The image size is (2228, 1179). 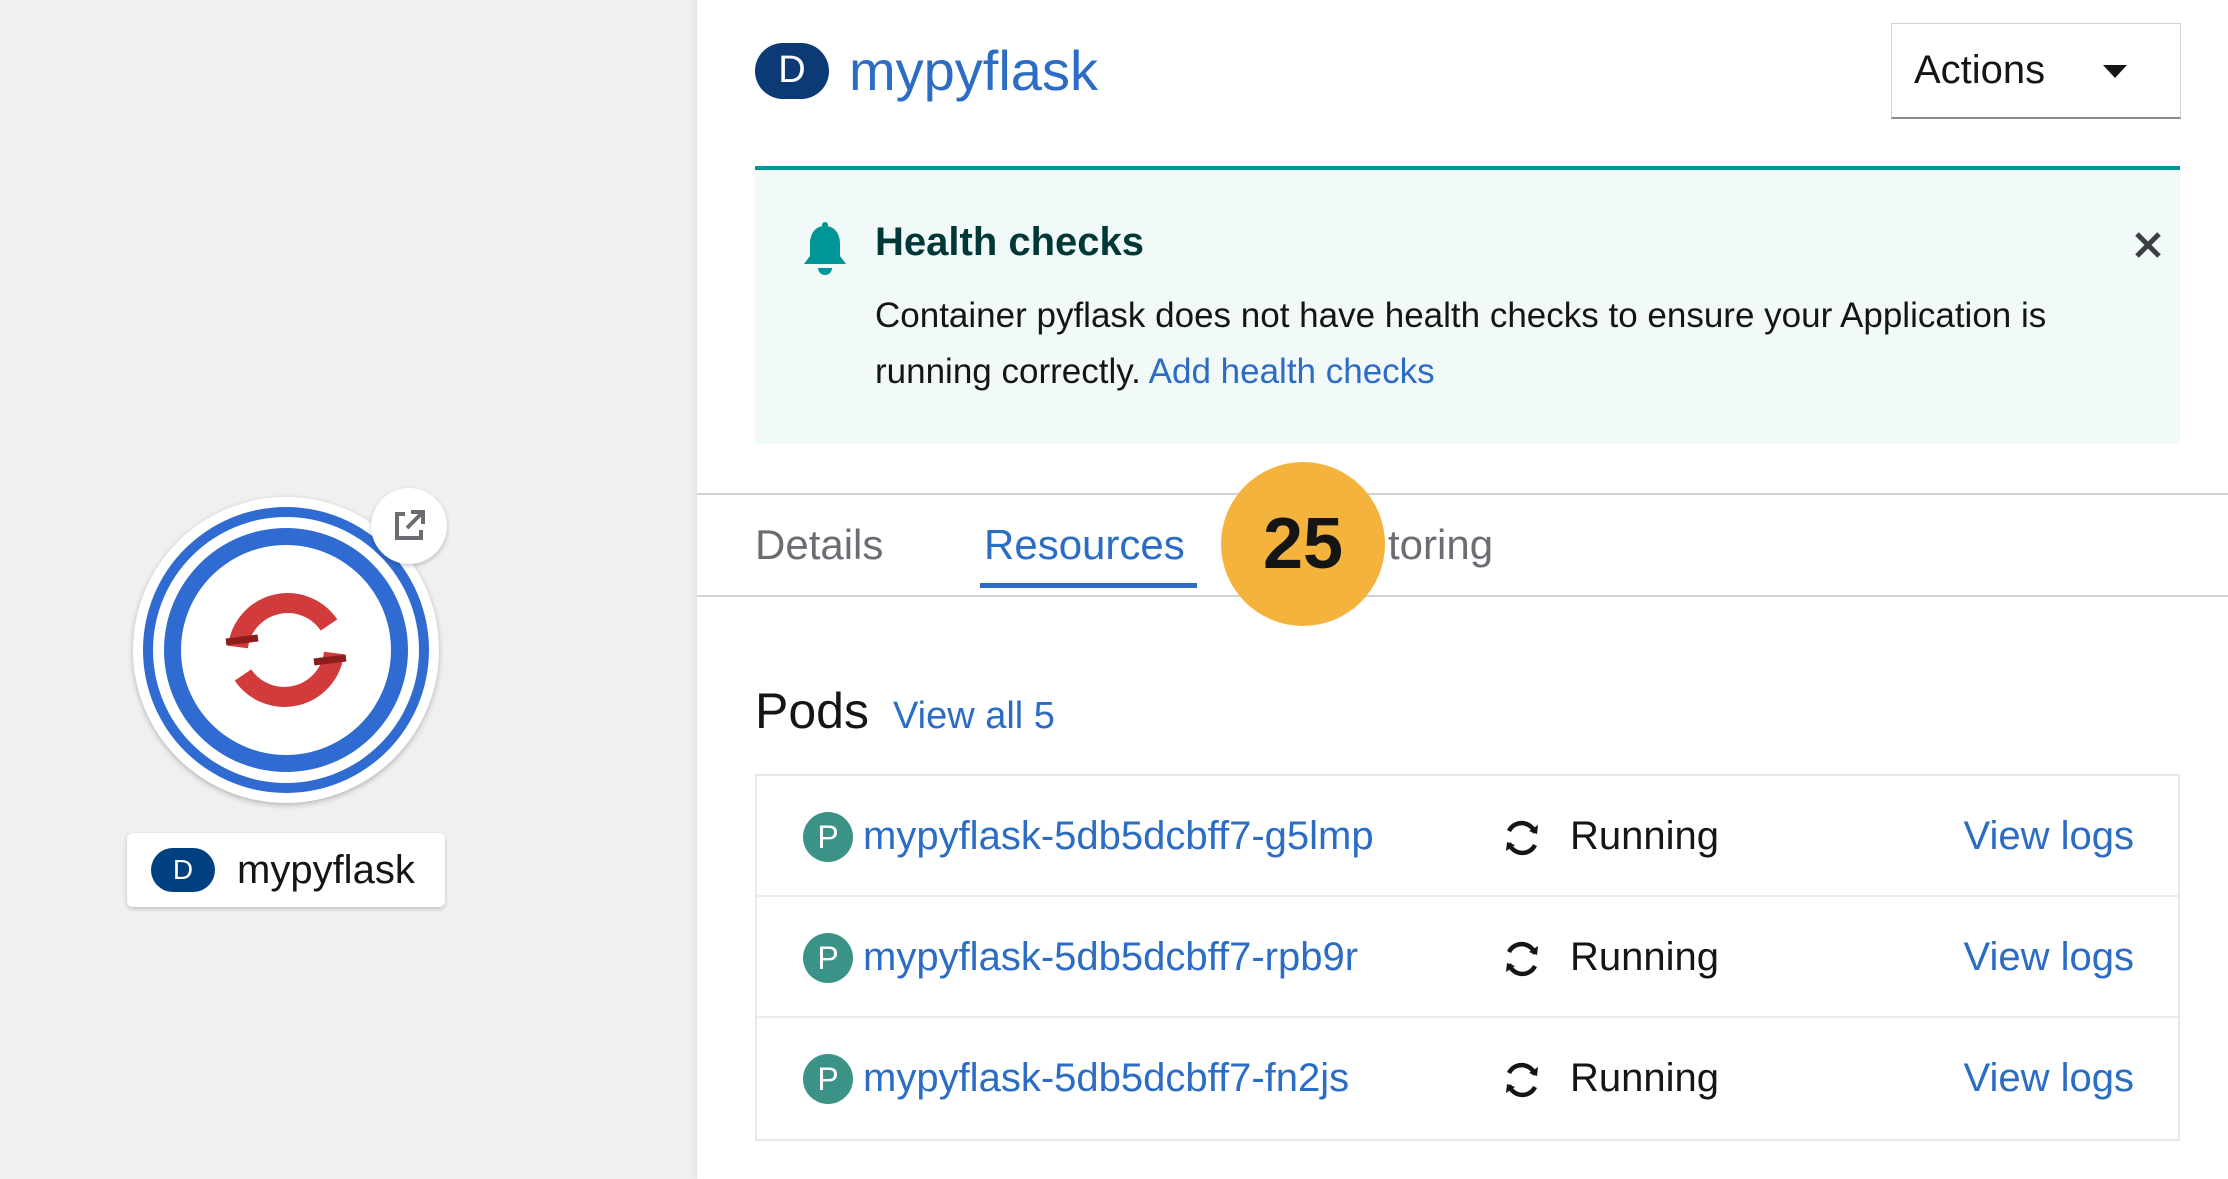 I want to click on tab-bar: Details Resources toring, so click(x=1462, y=545).